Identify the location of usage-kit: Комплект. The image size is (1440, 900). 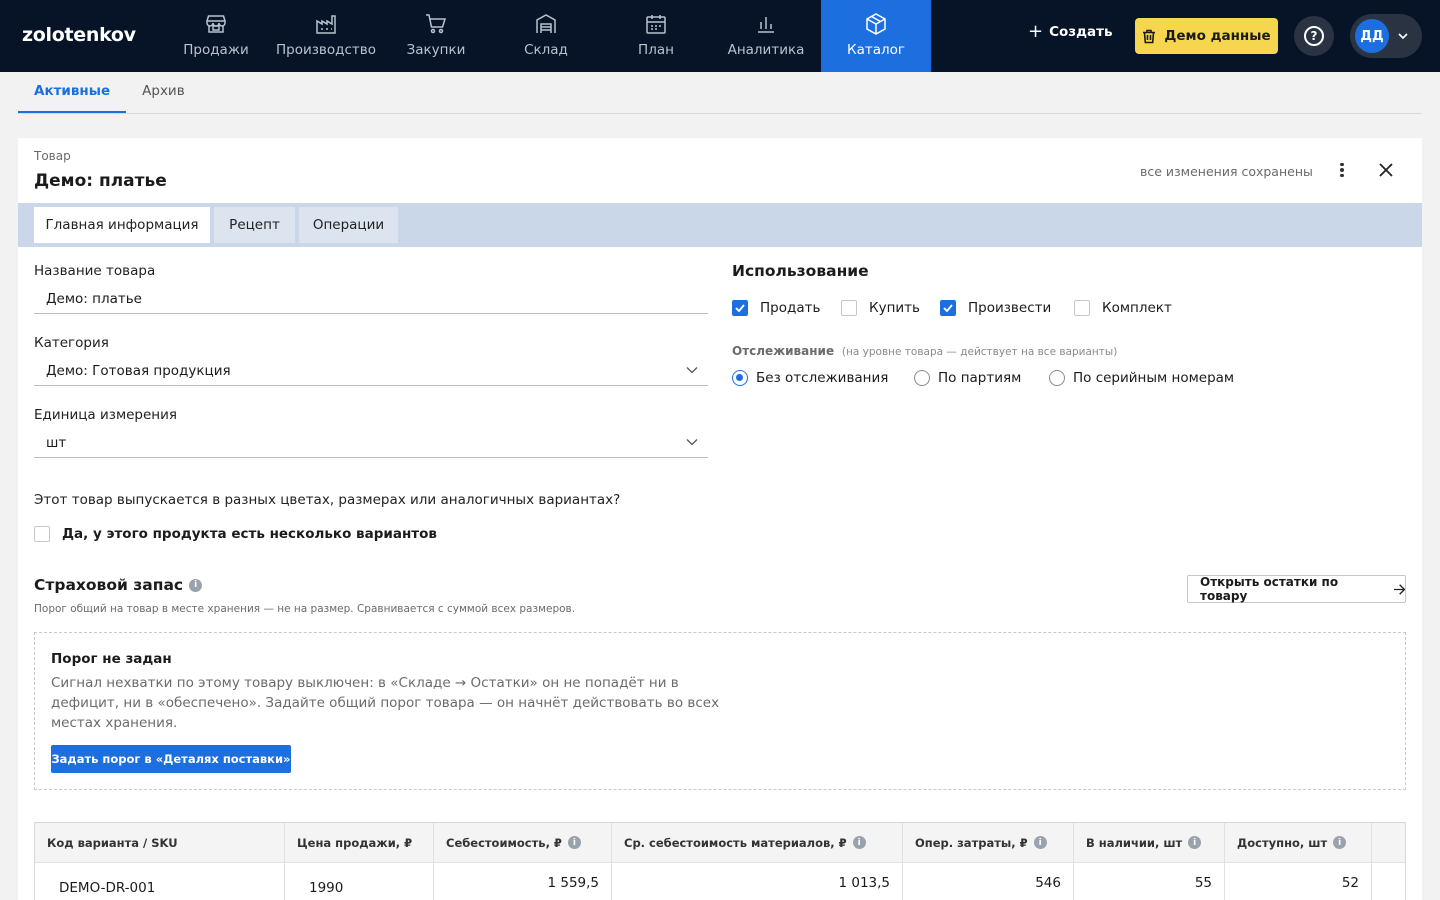
(1123, 308).